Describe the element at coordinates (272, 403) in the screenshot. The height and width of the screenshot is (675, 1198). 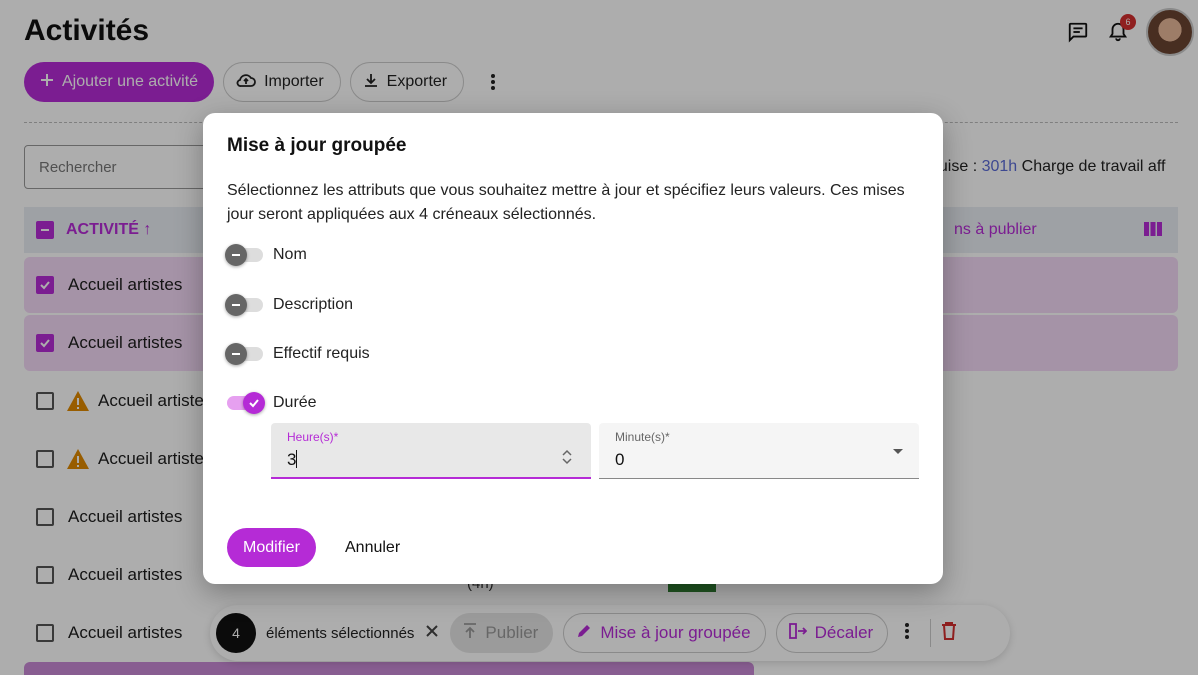
I see `toggle-row: Durée` at that location.